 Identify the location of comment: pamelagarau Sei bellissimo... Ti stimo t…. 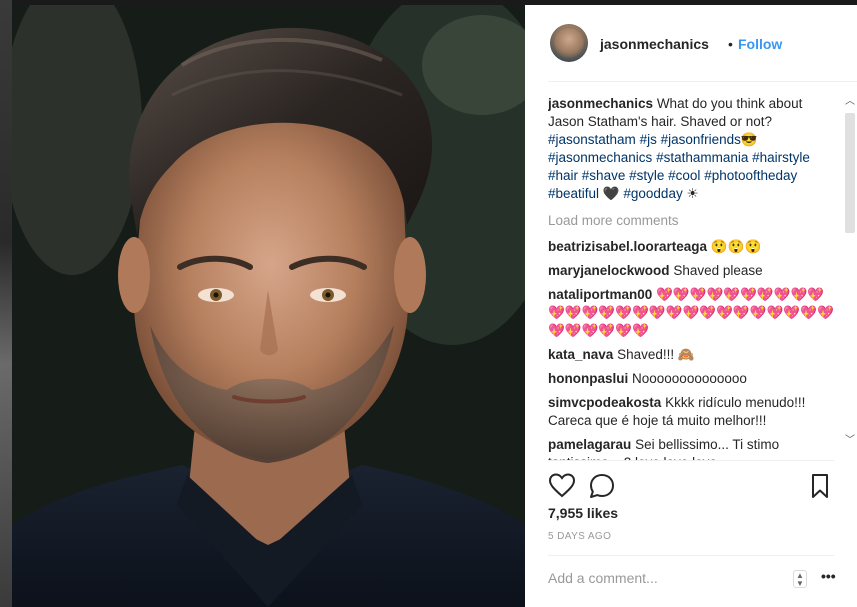
(691, 448).